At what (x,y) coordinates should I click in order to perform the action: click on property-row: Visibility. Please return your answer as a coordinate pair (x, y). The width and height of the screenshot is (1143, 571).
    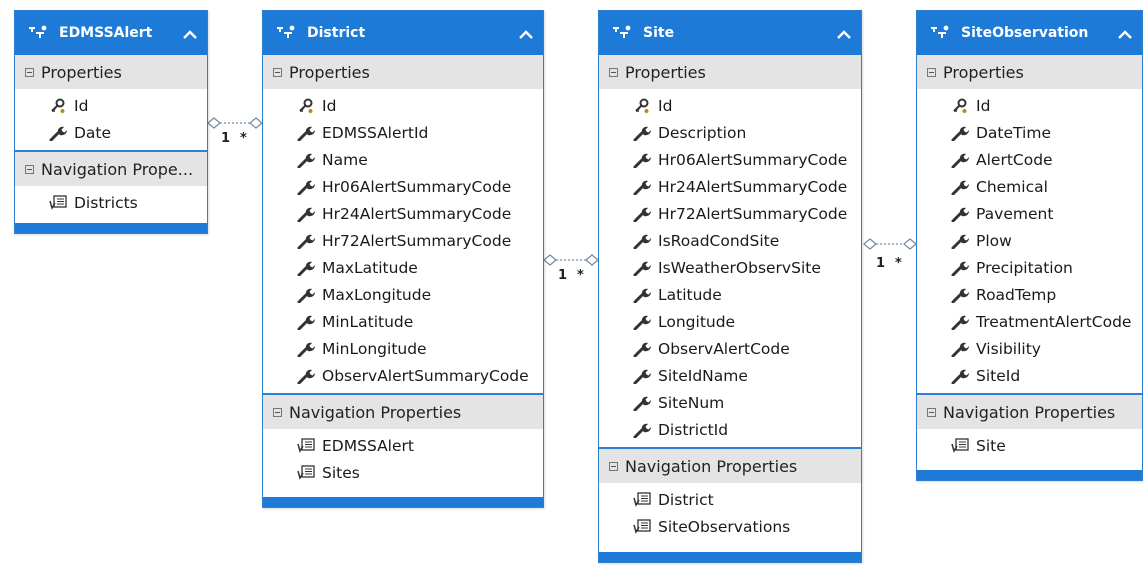
    Looking at the image, I should click on (1029, 348).